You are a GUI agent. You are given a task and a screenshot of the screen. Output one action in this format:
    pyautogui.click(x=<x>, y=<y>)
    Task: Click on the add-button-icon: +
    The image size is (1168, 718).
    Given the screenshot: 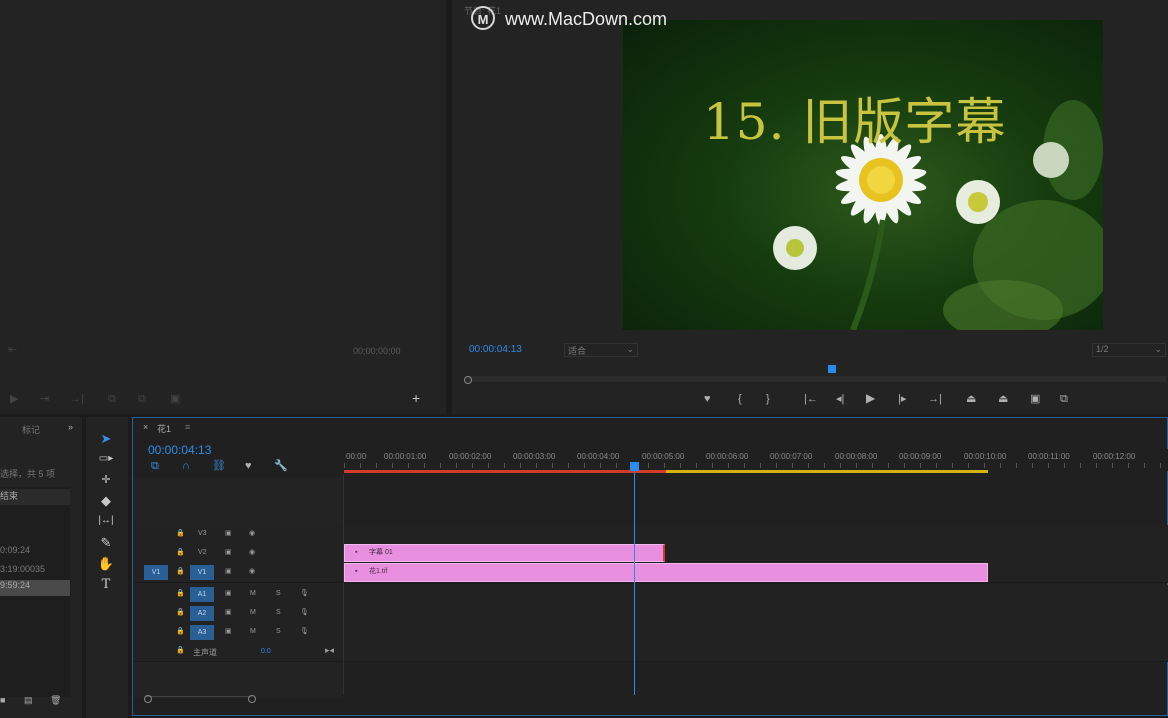 What is the action you would take?
    pyautogui.click(x=416, y=398)
    